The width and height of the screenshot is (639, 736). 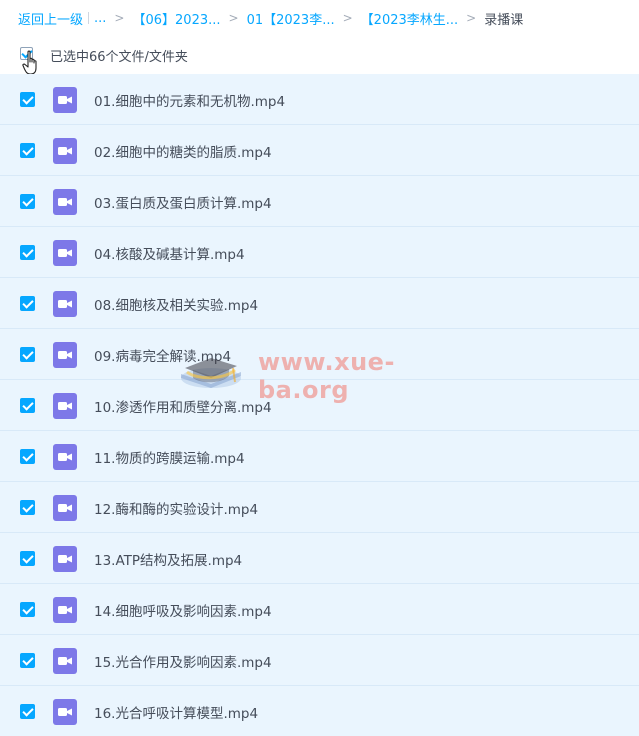 What do you see at coordinates (176, 712) in the screenshot?
I see `file-name: 16.光合呼吸计算模型.mp4` at bounding box center [176, 712].